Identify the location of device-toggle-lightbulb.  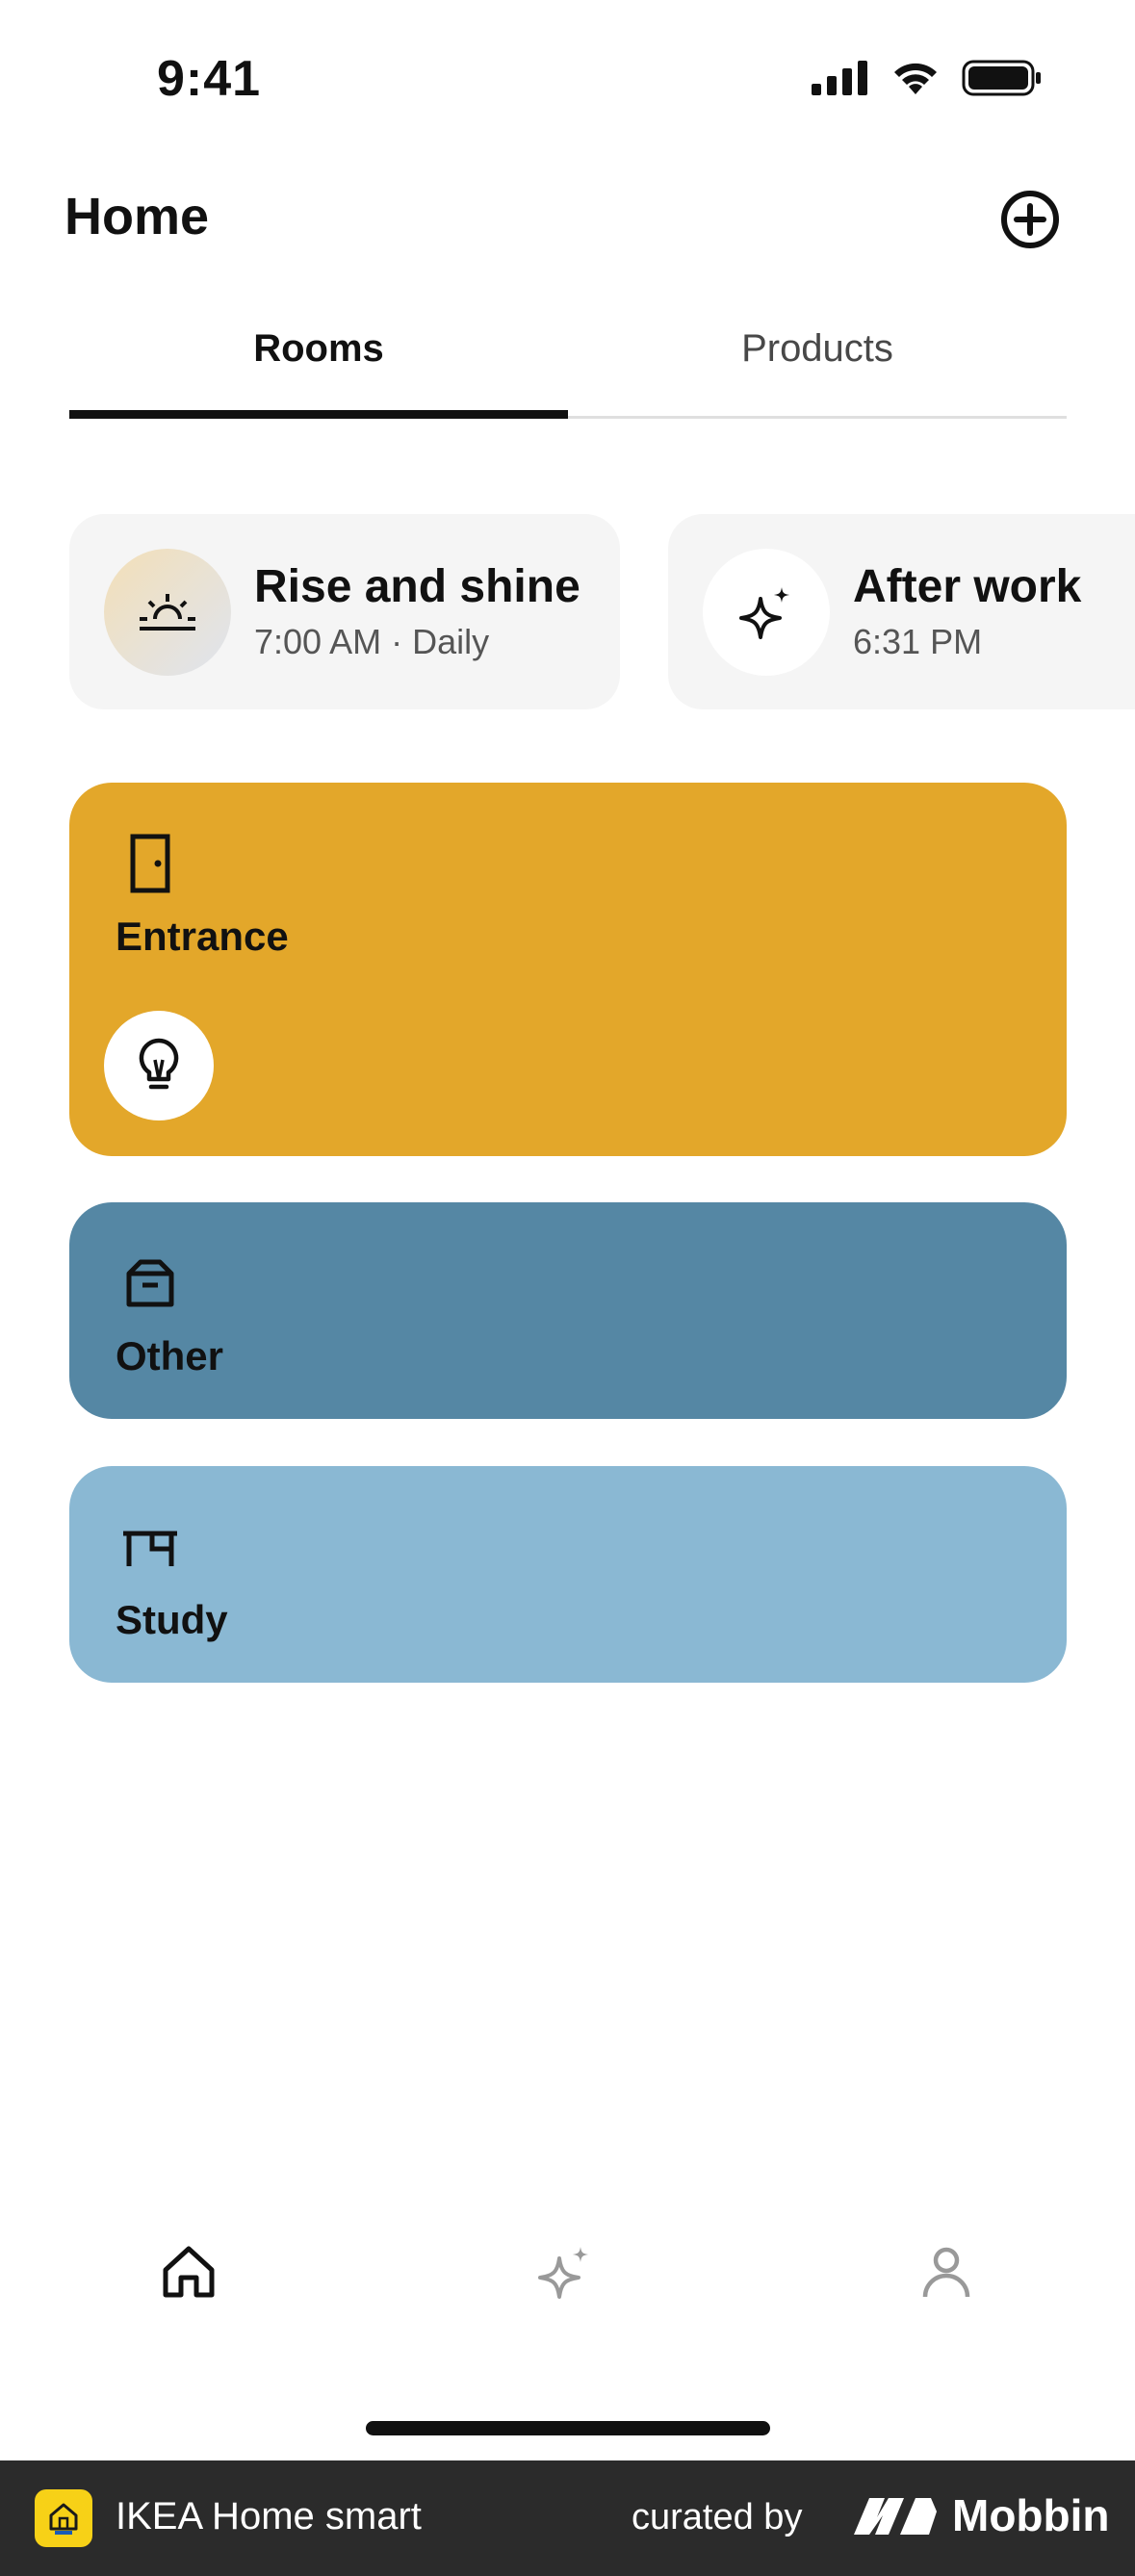
(159, 1066).